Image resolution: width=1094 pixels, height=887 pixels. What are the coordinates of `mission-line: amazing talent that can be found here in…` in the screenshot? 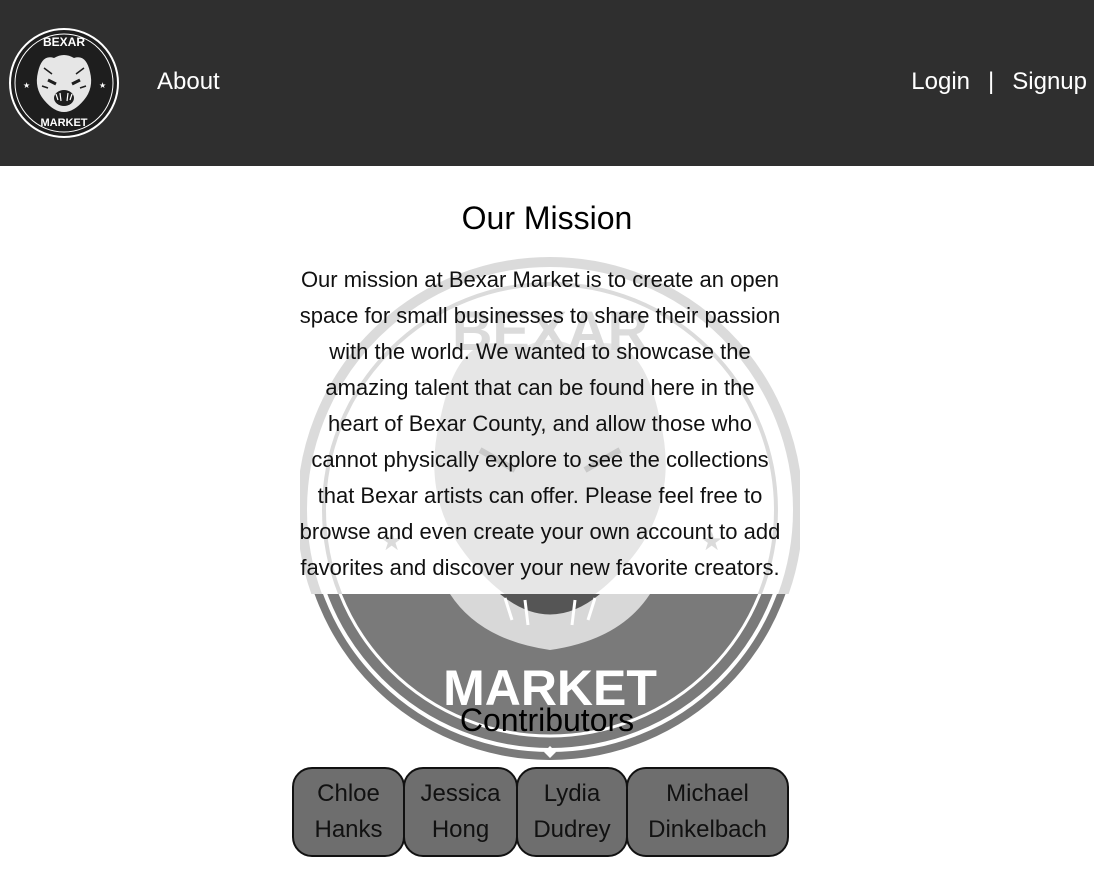 It's located at (540, 387).